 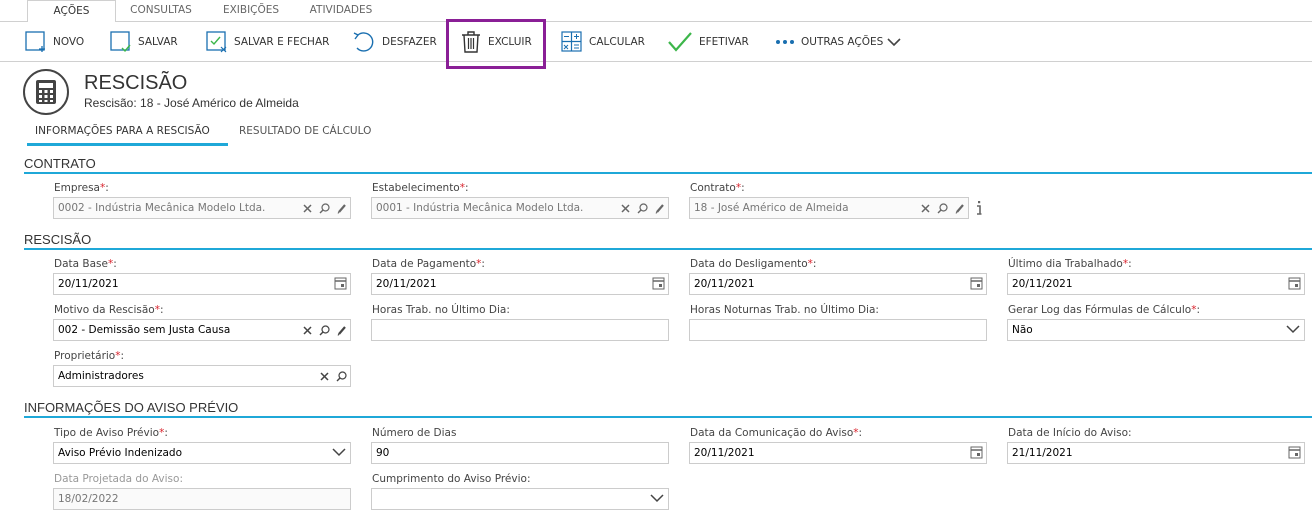 I want to click on data-comunicacao-field: 20/11/2021, so click(x=838, y=453).